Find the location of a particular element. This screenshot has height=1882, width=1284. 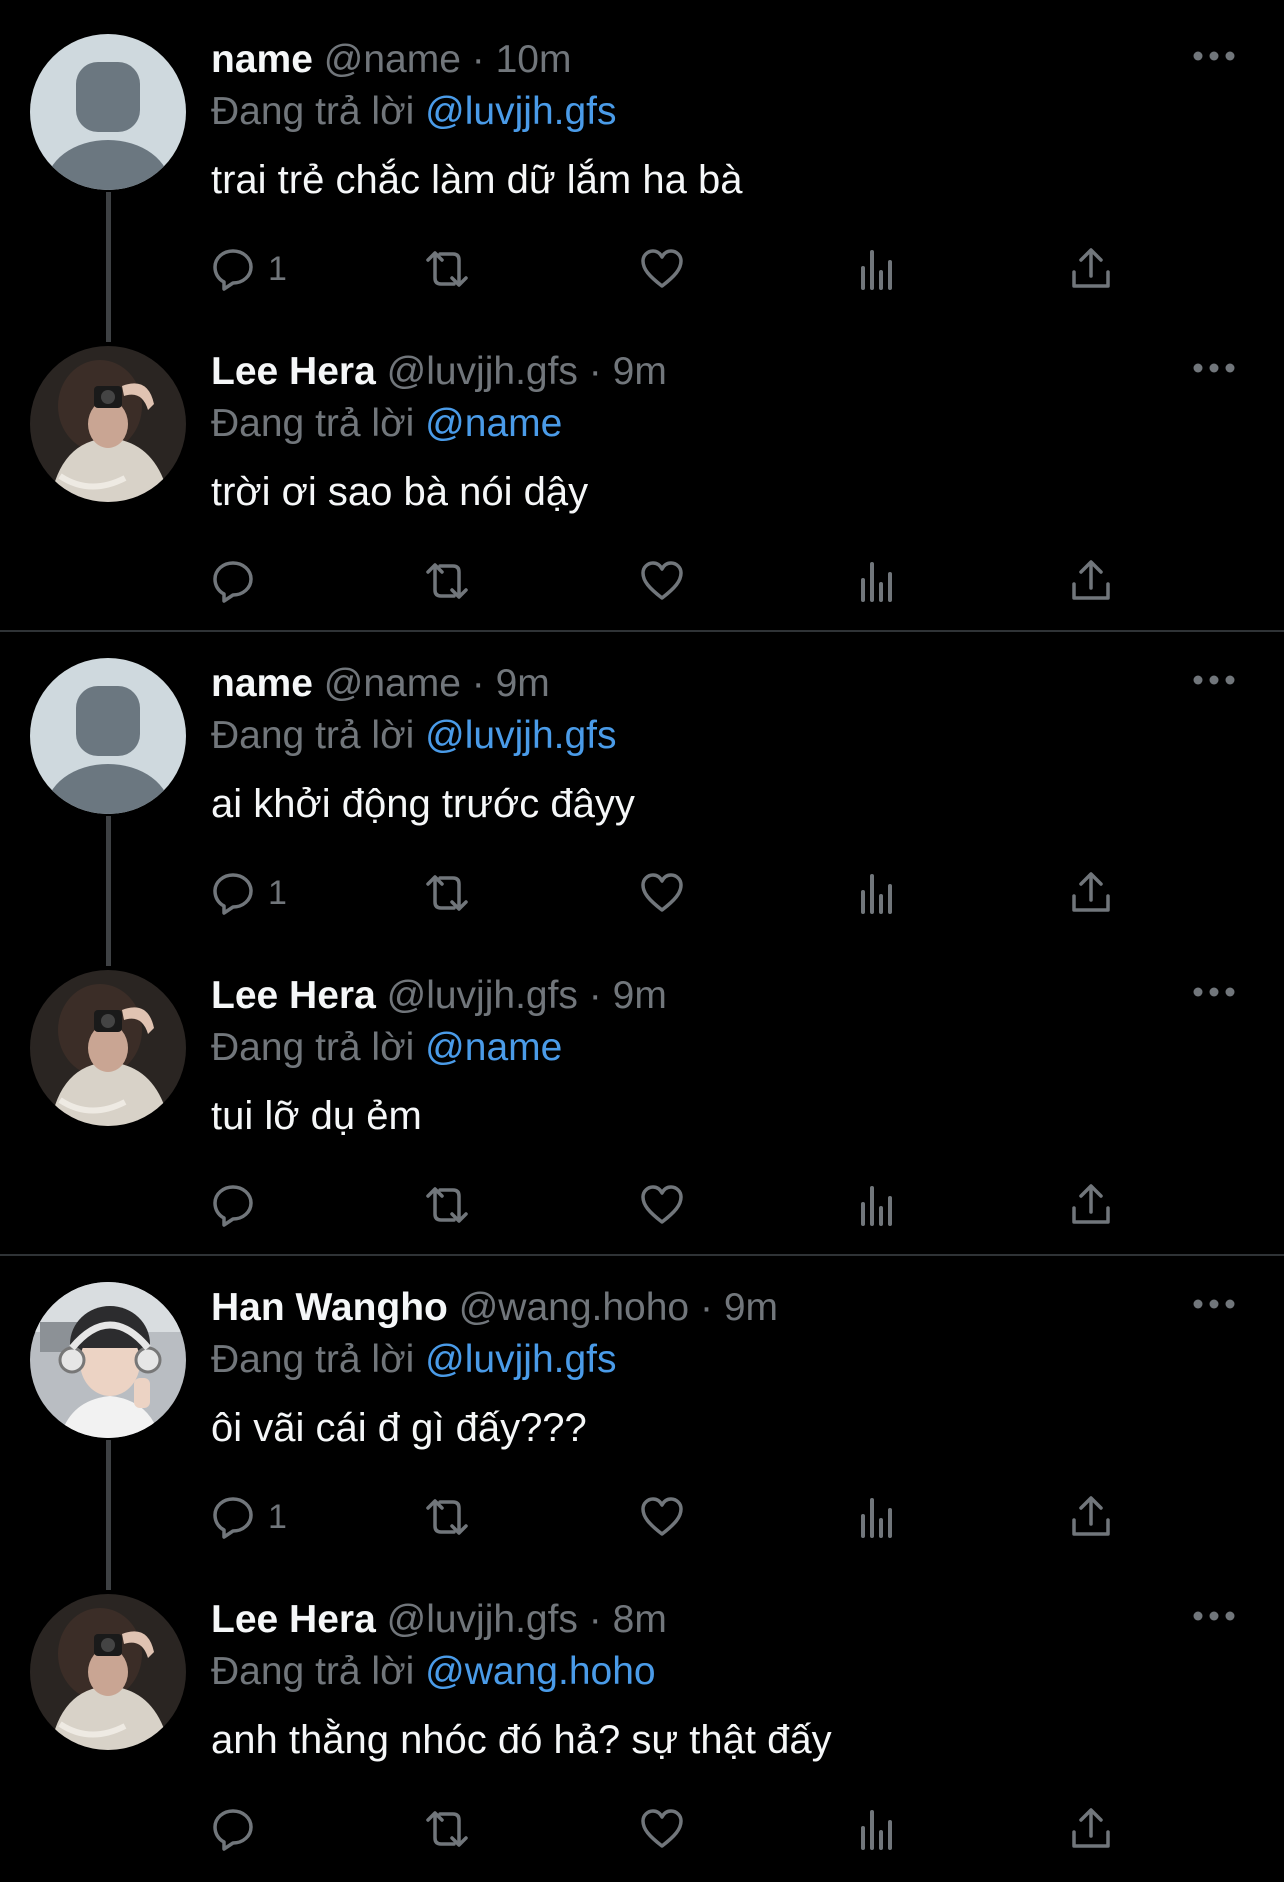

tweet-text: ai khởi động trước đâyy is located at coordinates (423, 804).